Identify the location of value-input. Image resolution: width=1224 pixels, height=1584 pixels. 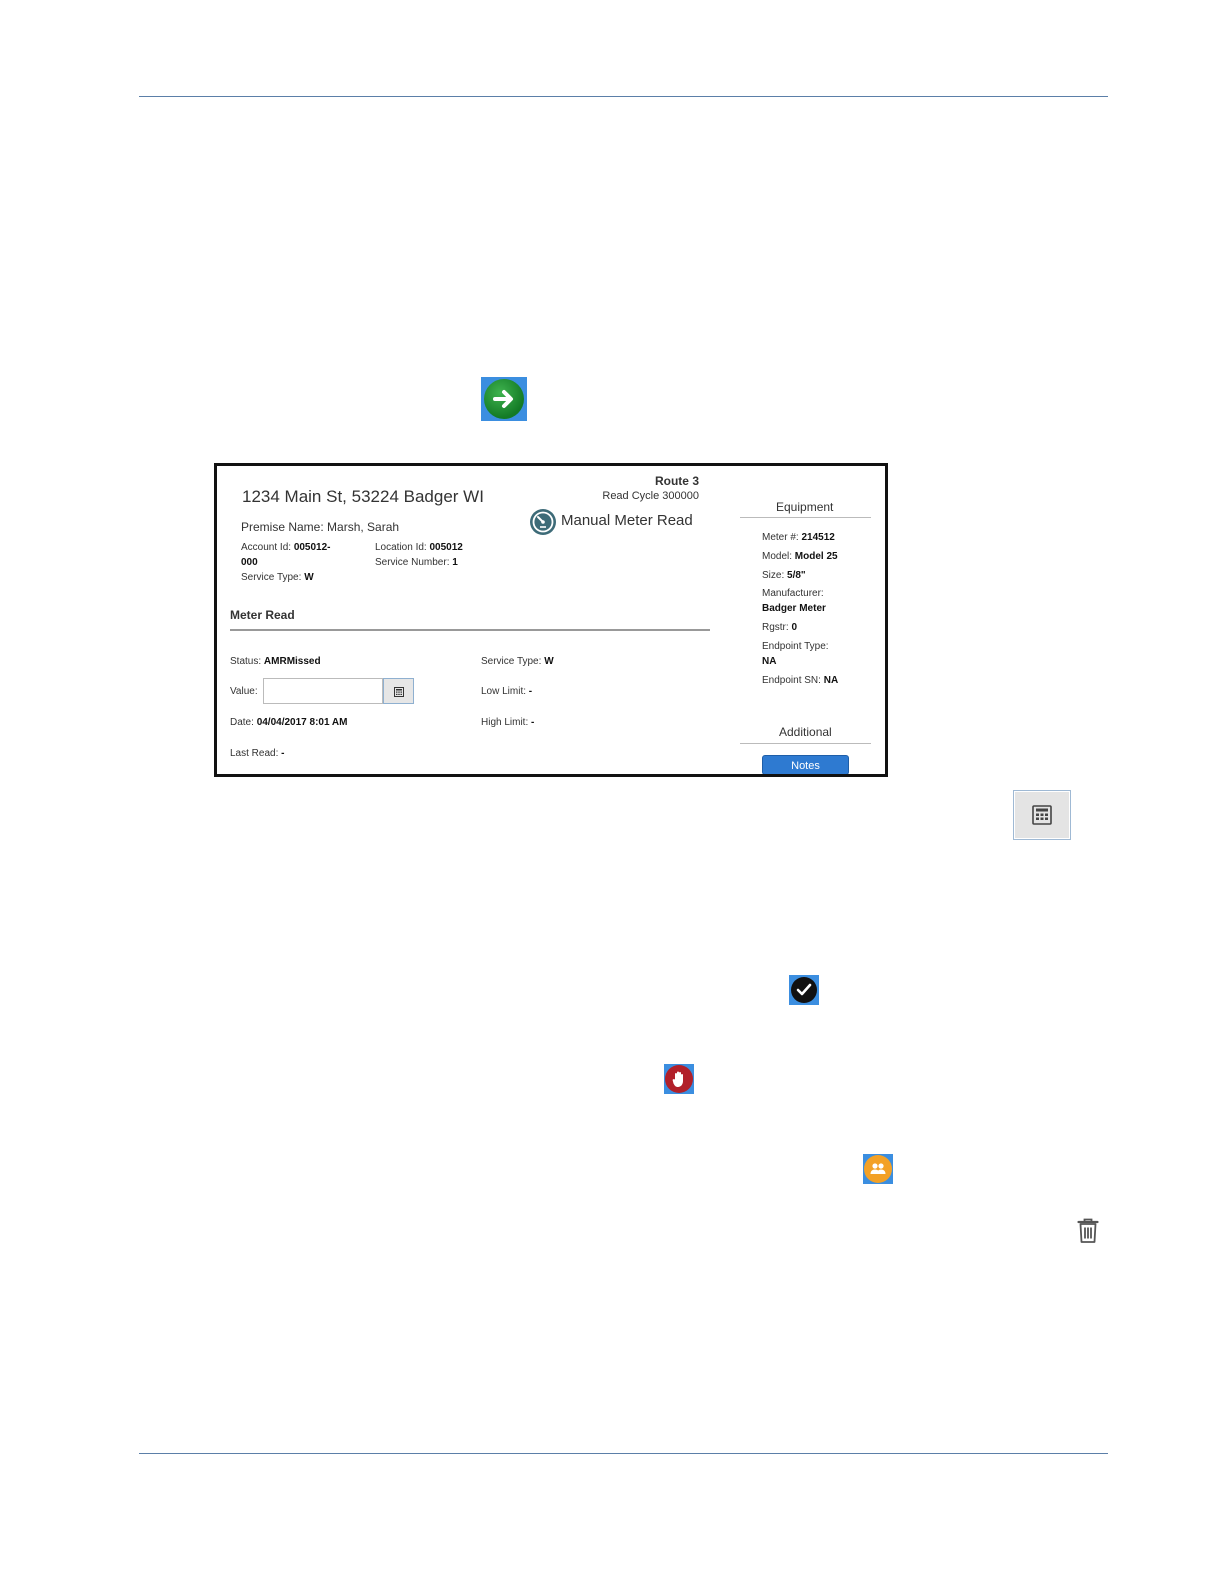
(323, 691).